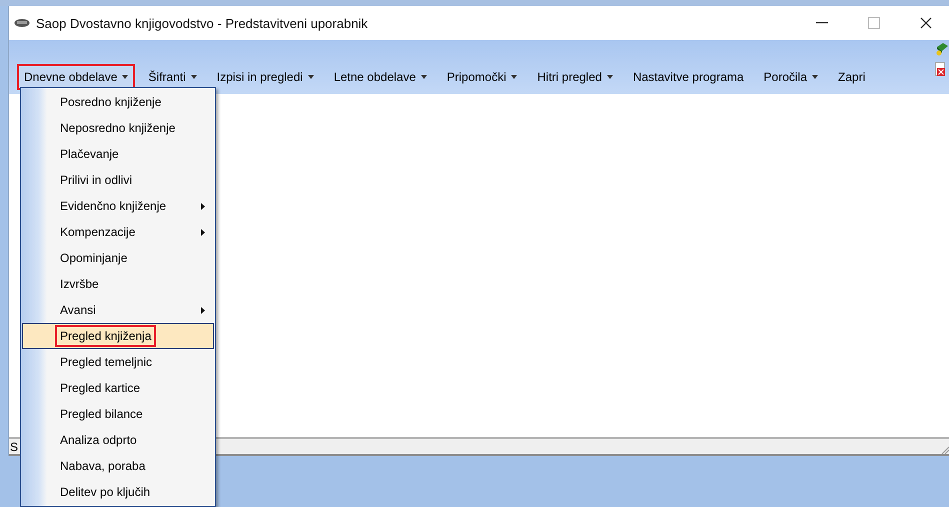  I want to click on menu-item: Poročila, so click(791, 77).